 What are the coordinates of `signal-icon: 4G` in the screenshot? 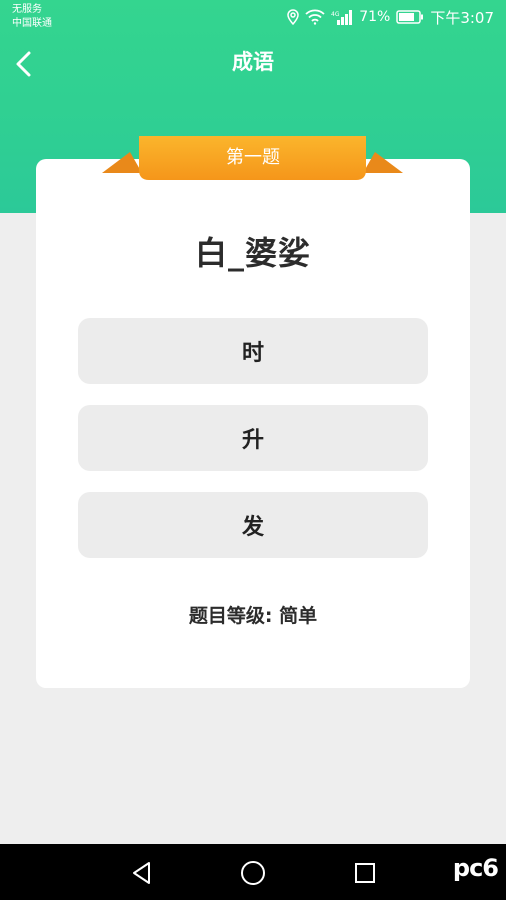 It's located at (342, 17).